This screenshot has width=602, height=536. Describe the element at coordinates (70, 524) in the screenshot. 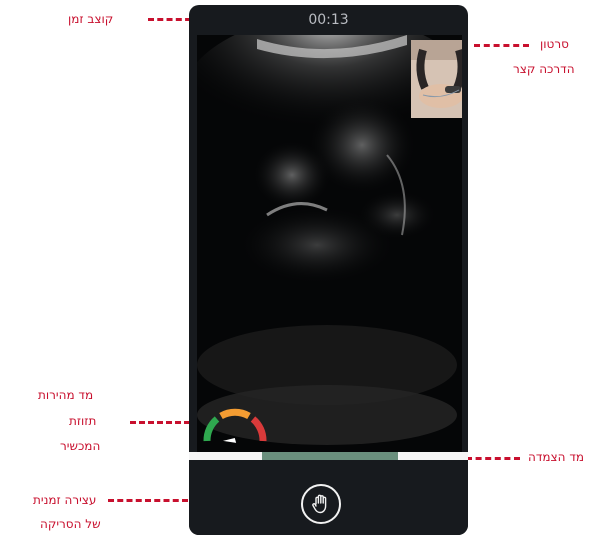

I see `annotation-pause-line2: של הסריקה` at that location.